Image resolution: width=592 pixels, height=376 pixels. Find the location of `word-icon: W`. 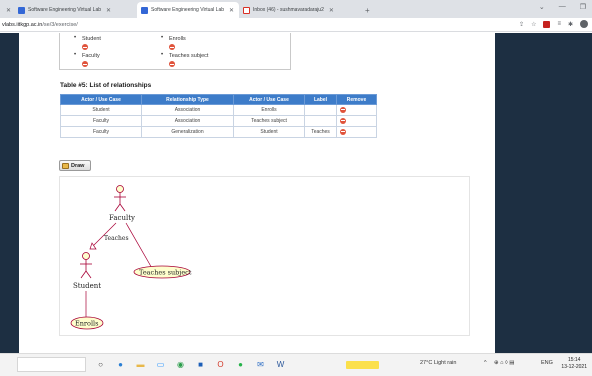

word-icon: W is located at coordinates (280, 364).